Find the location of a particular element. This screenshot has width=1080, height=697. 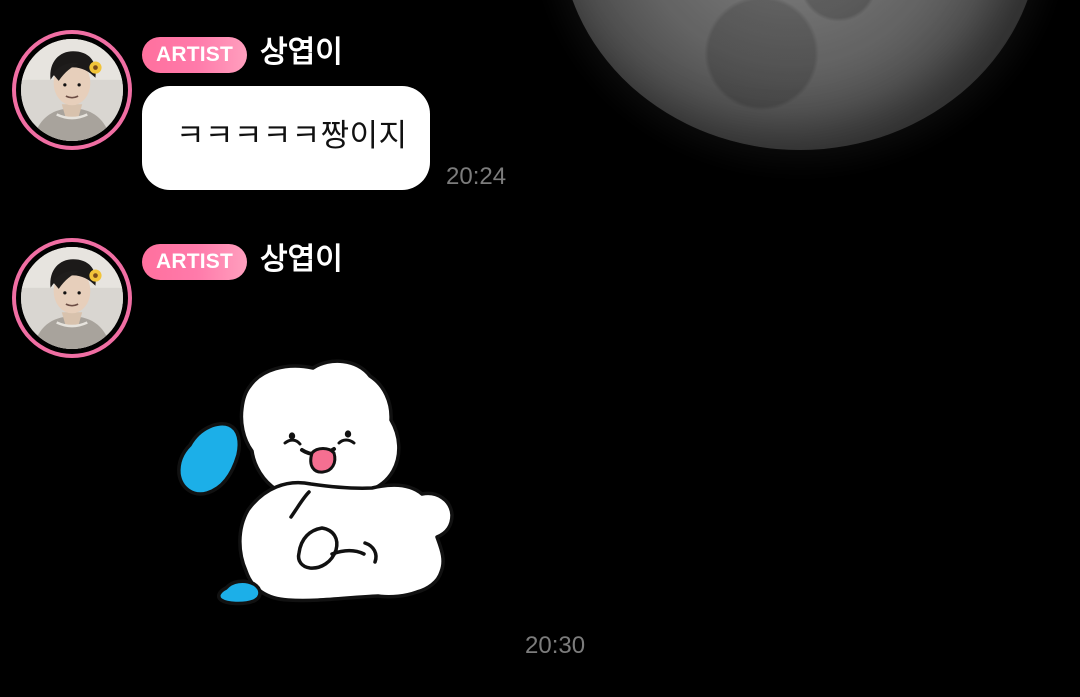

message-time: 20:30 is located at coordinates (555, 645).